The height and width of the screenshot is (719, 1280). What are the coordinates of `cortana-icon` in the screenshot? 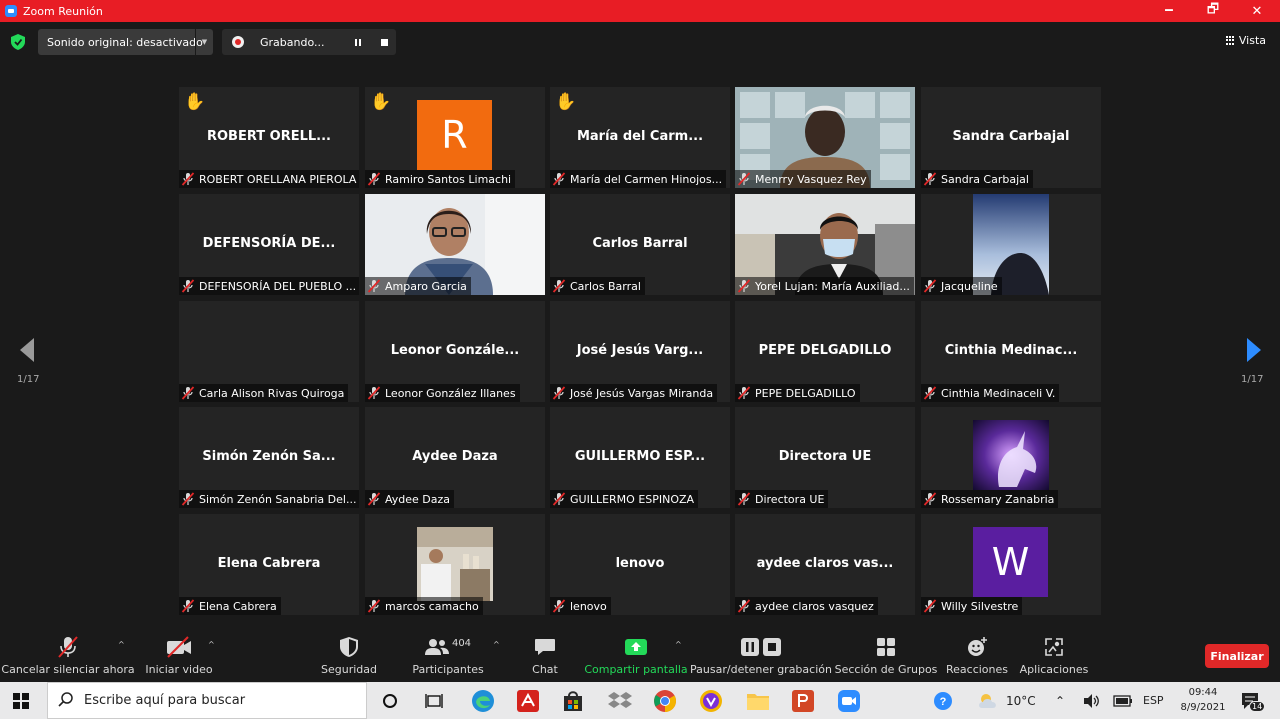 It's located at (390, 701).